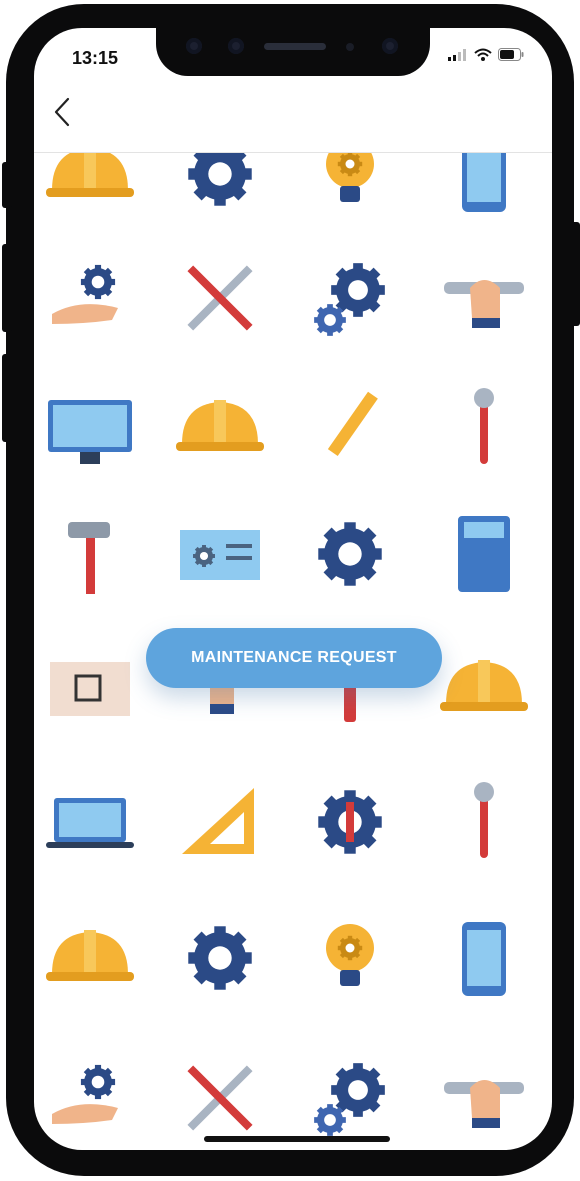 This screenshot has width=580, height=1181. I want to click on plan-icon, so click(90, 688).